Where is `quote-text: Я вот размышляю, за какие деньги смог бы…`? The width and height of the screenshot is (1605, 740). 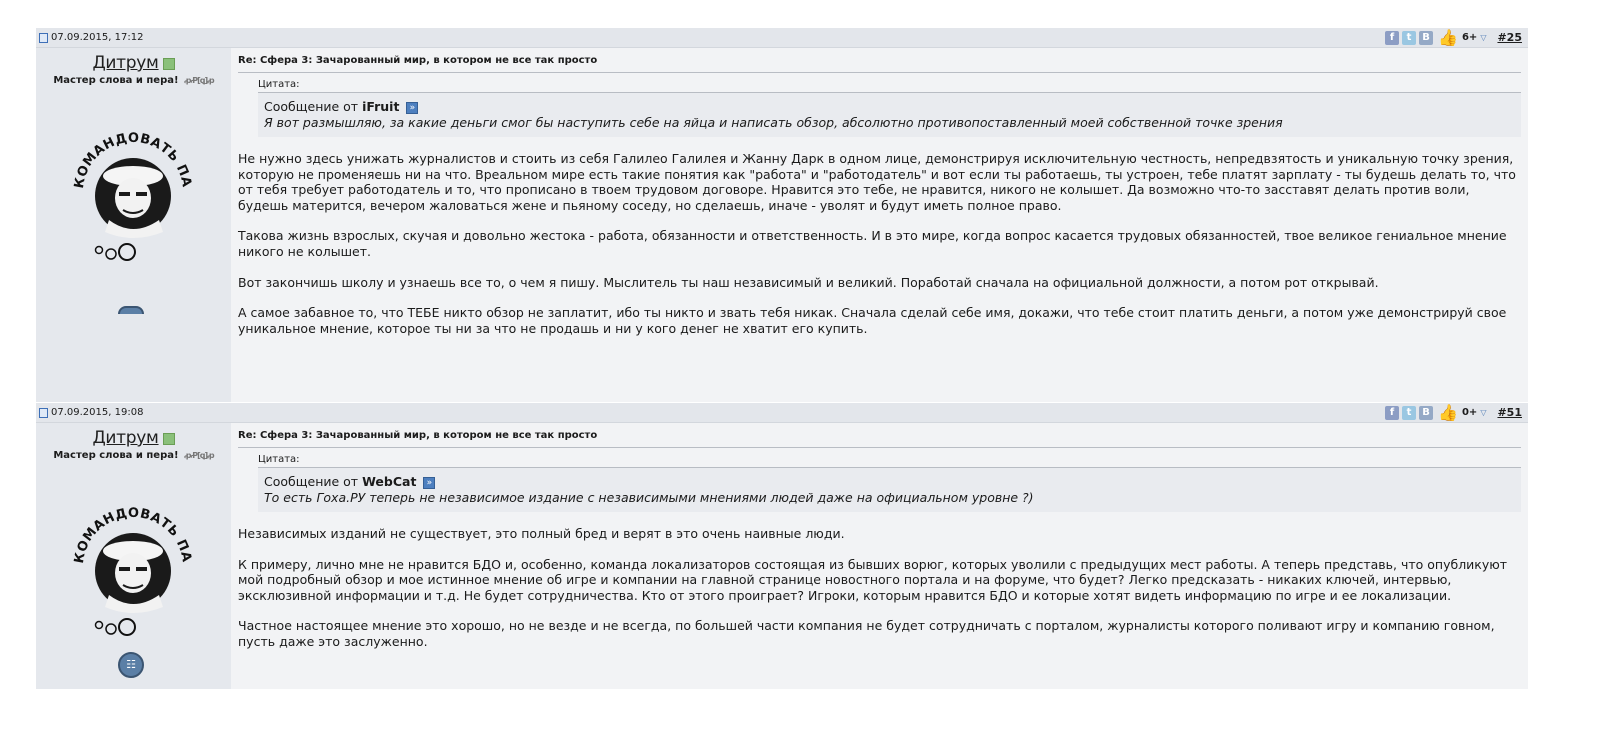
quote-text: Я вот размышляю, за какие деньги смог бы… is located at coordinates (773, 122).